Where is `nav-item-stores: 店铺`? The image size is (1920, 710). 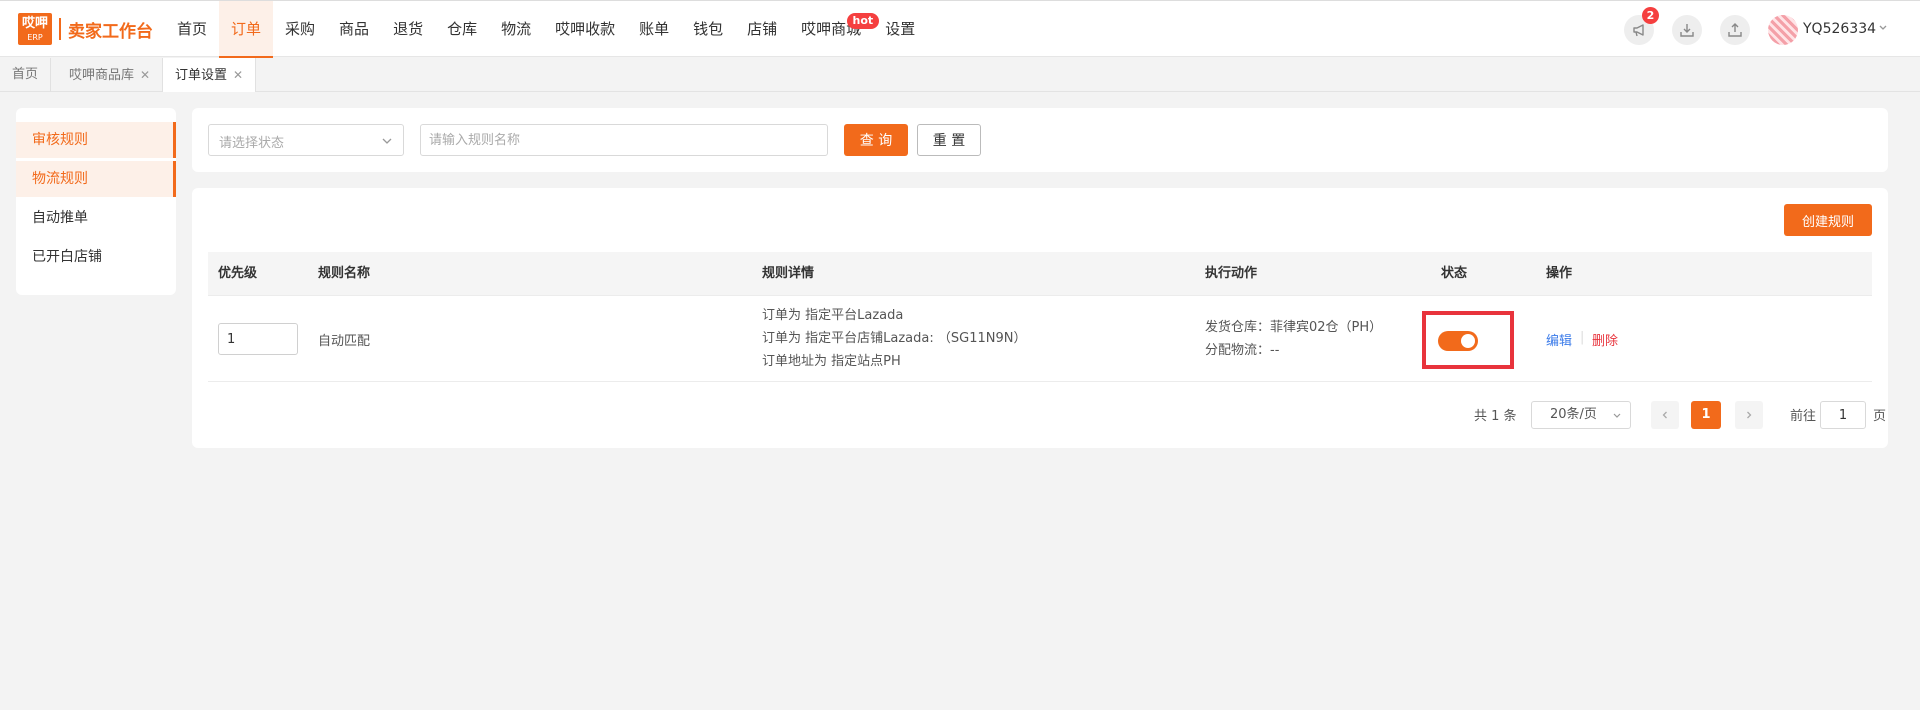 nav-item-stores: 店铺 is located at coordinates (762, 29).